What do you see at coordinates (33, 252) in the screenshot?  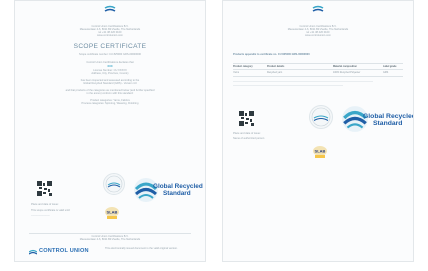 I see `control-union-mark-icon` at bounding box center [33, 252].